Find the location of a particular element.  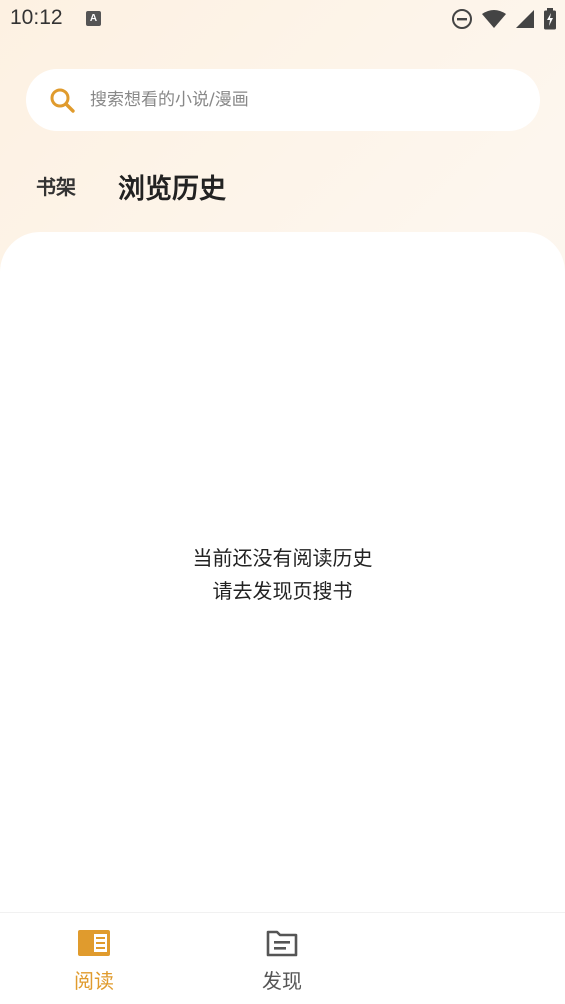

tab-browse-history: 浏览历史 is located at coordinates (172, 186).